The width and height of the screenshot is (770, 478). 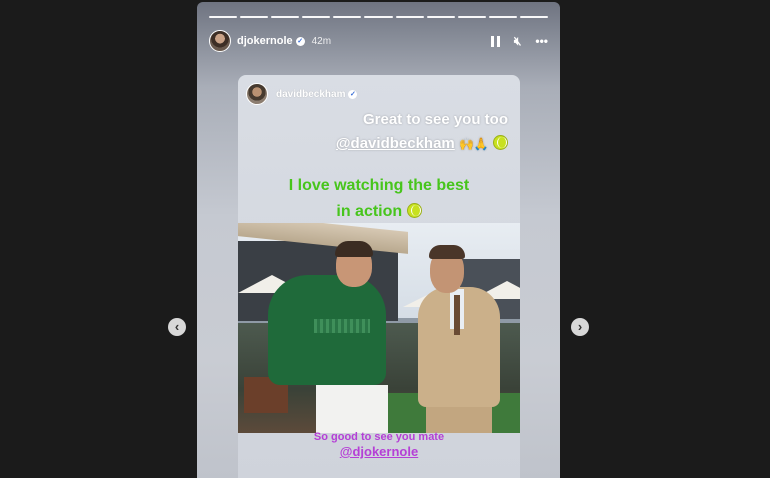 I want to click on story-username: djokernole, so click(x=265, y=41).